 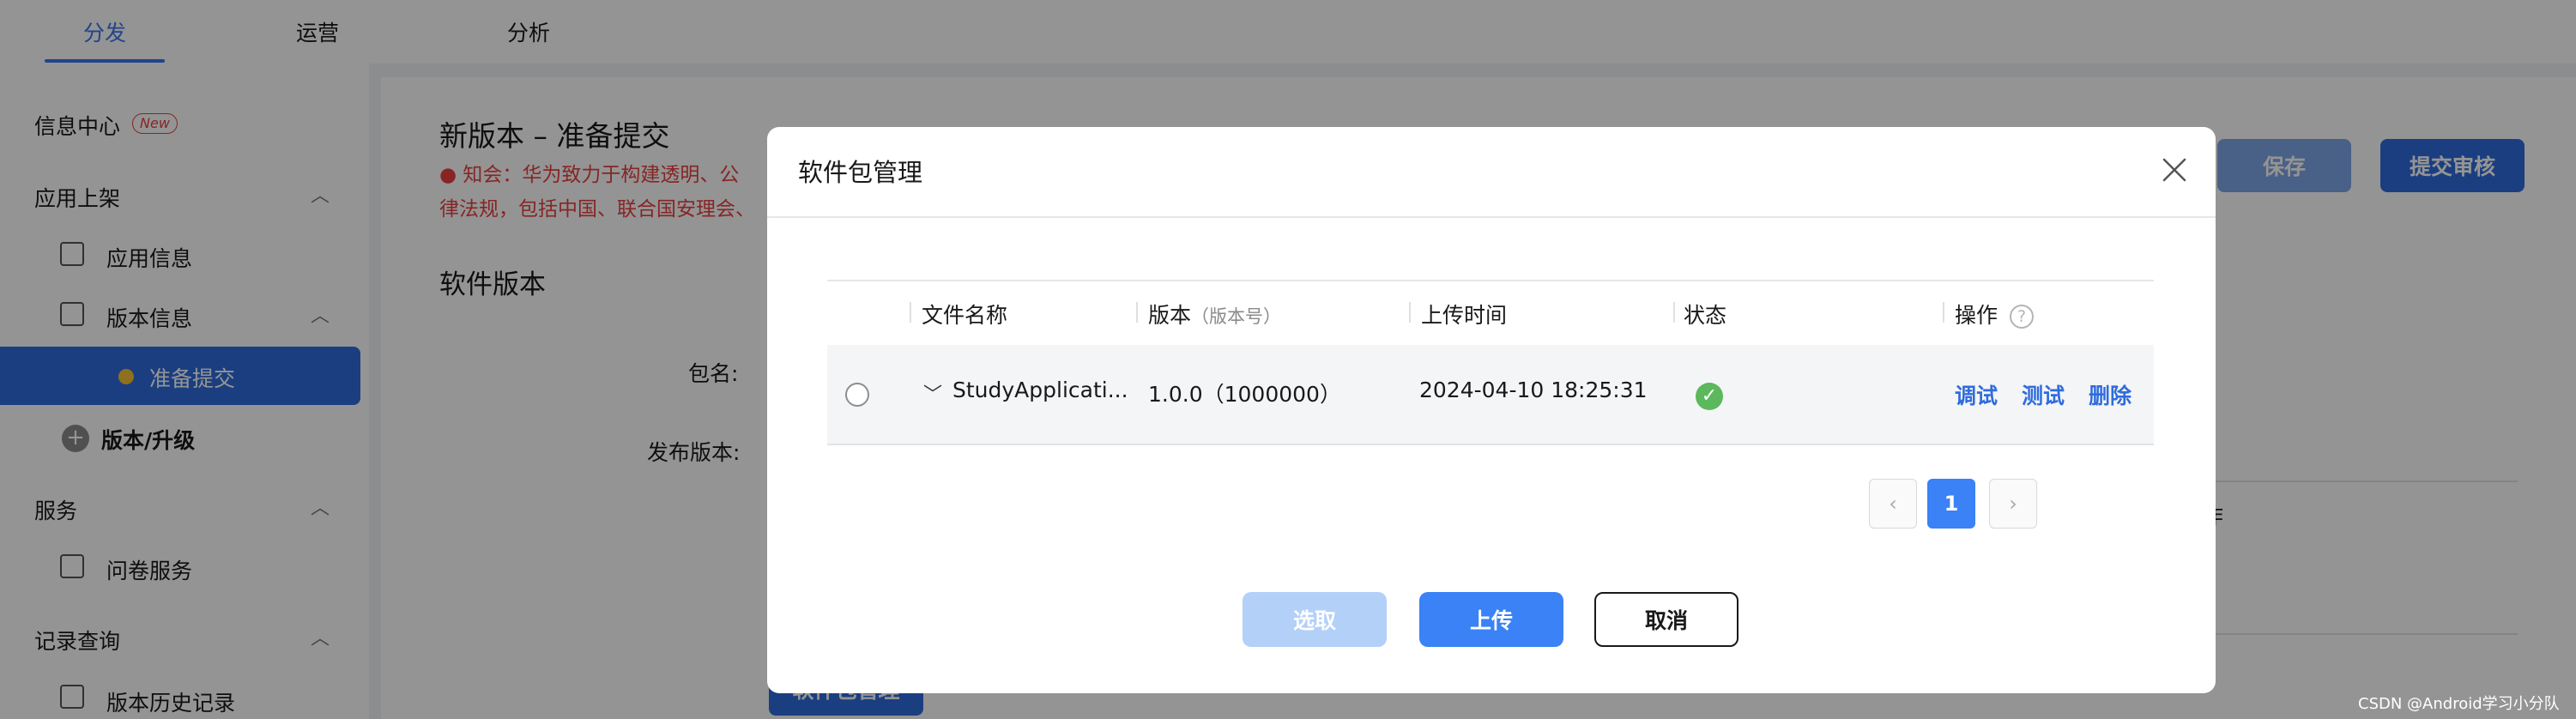 What do you see at coordinates (1491, 217) in the screenshot?
I see `dialog-header-divider` at bounding box center [1491, 217].